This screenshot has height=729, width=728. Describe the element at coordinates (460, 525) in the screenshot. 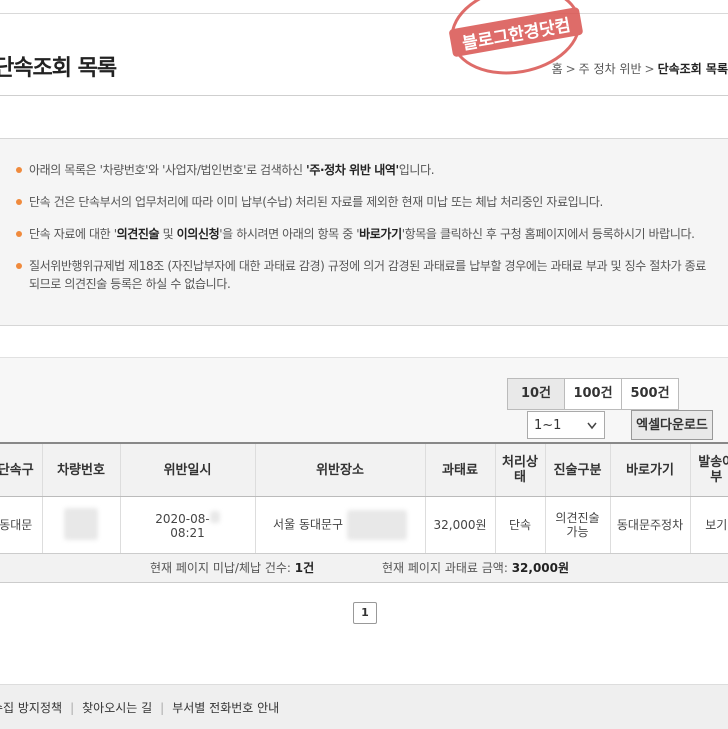

I see `cell-fine: 32,000원` at that location.